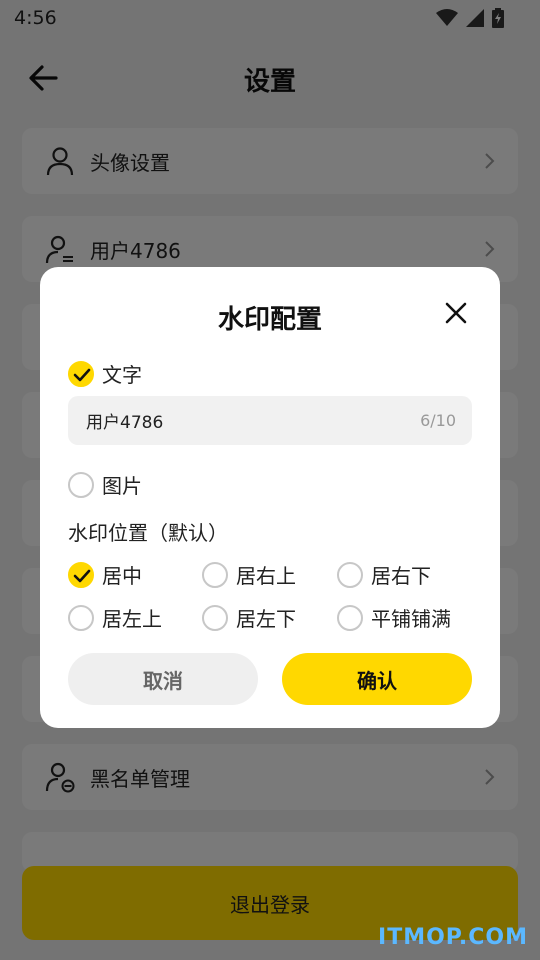  What do you see at coordinates (453, 937) in the screenshot?
I see `site-watermark: ITMOP.COM` at bounding box center [453, 937].